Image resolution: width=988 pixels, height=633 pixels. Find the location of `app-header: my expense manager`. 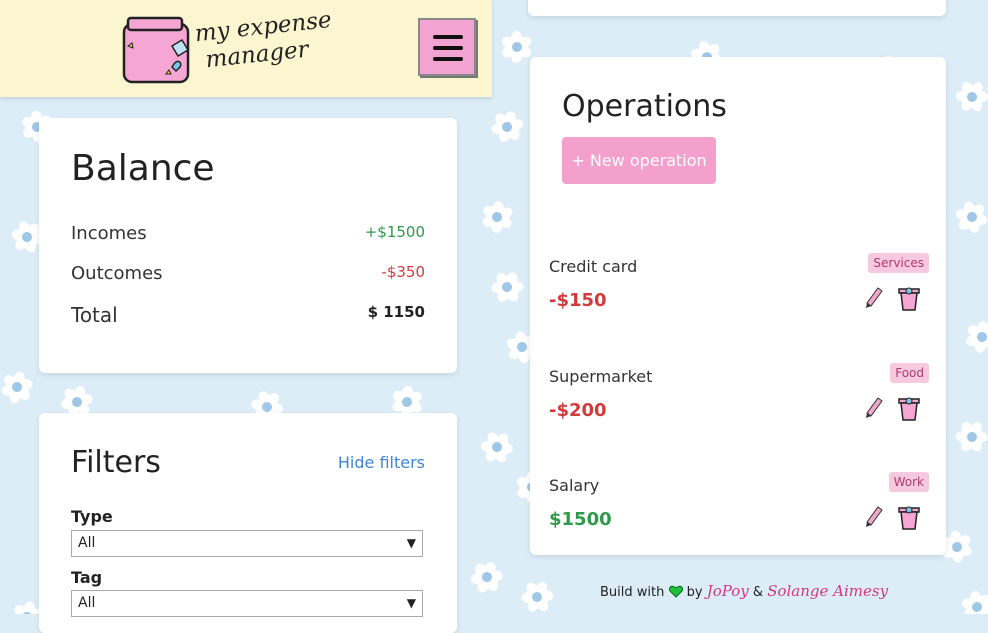

app-header: my expense manager is located at coordinates (246, 48).